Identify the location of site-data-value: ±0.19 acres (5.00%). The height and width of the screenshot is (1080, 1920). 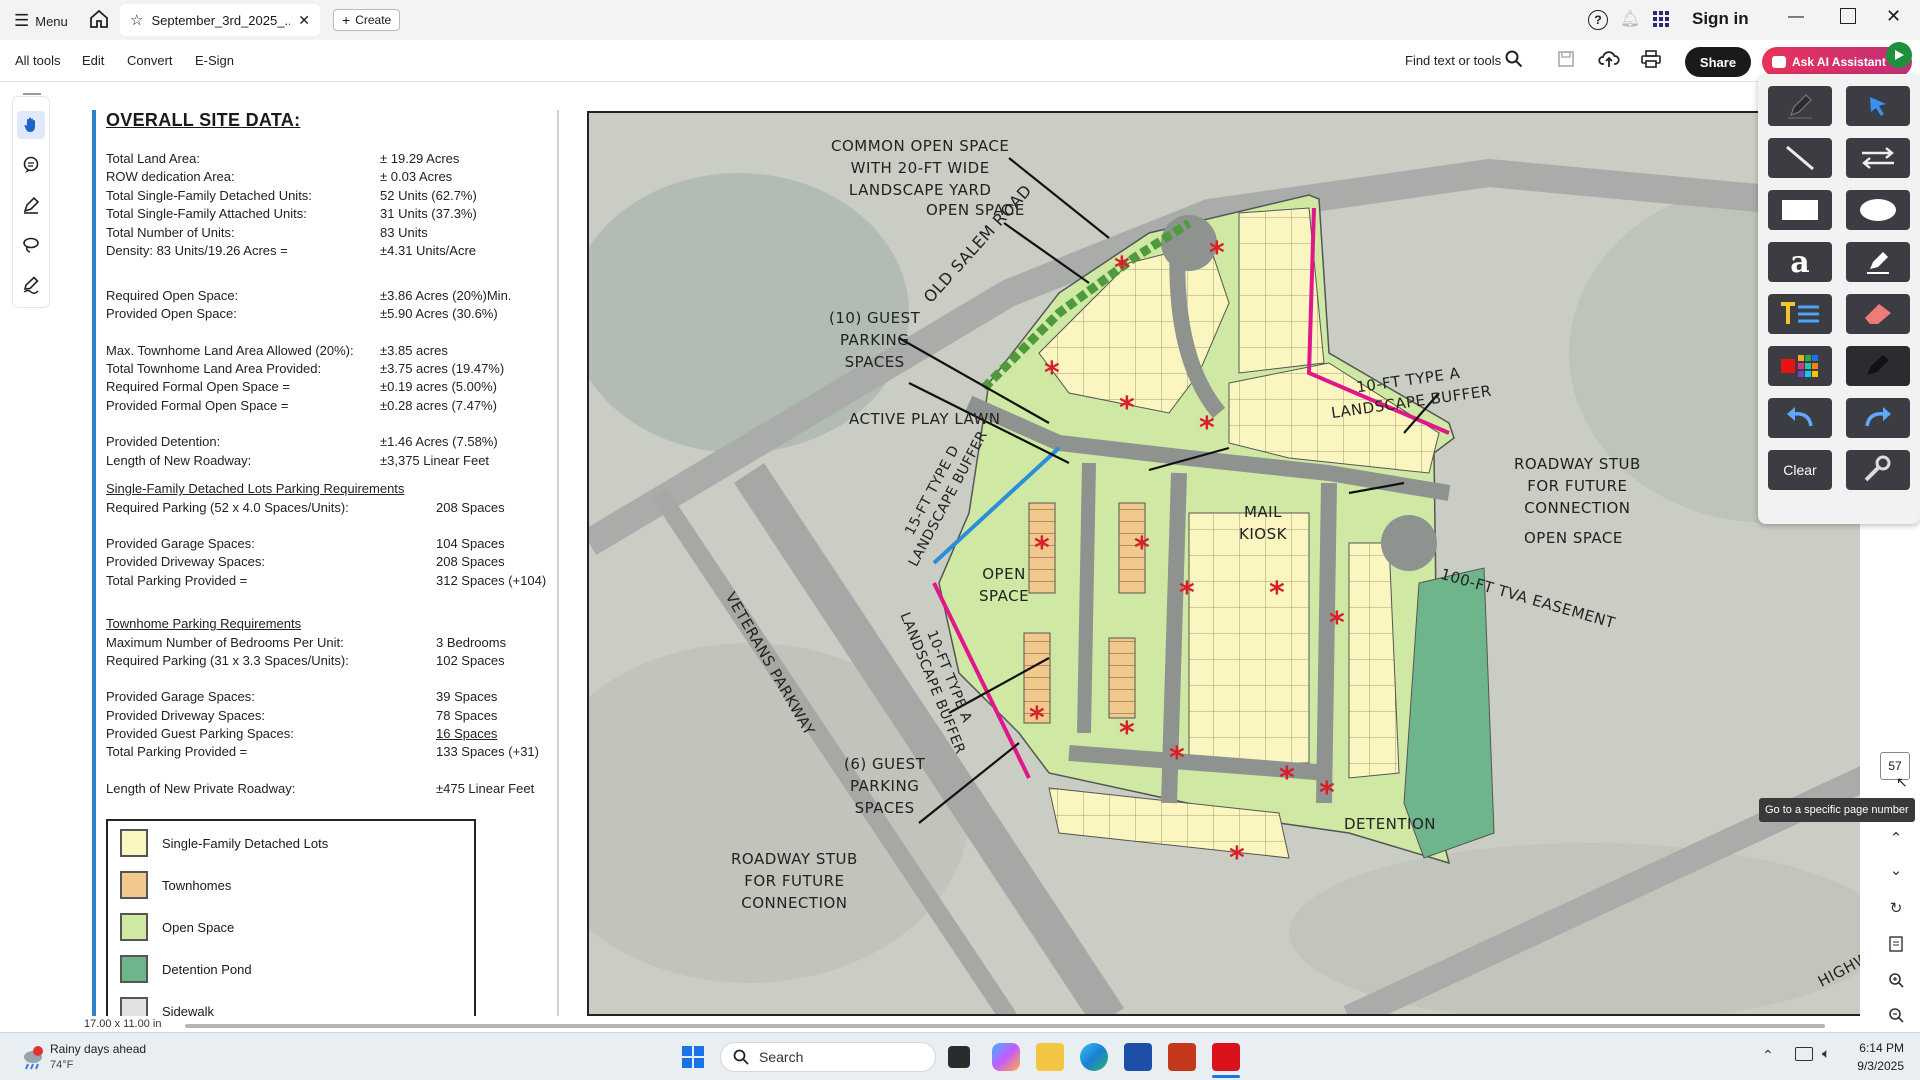
(438, 386).